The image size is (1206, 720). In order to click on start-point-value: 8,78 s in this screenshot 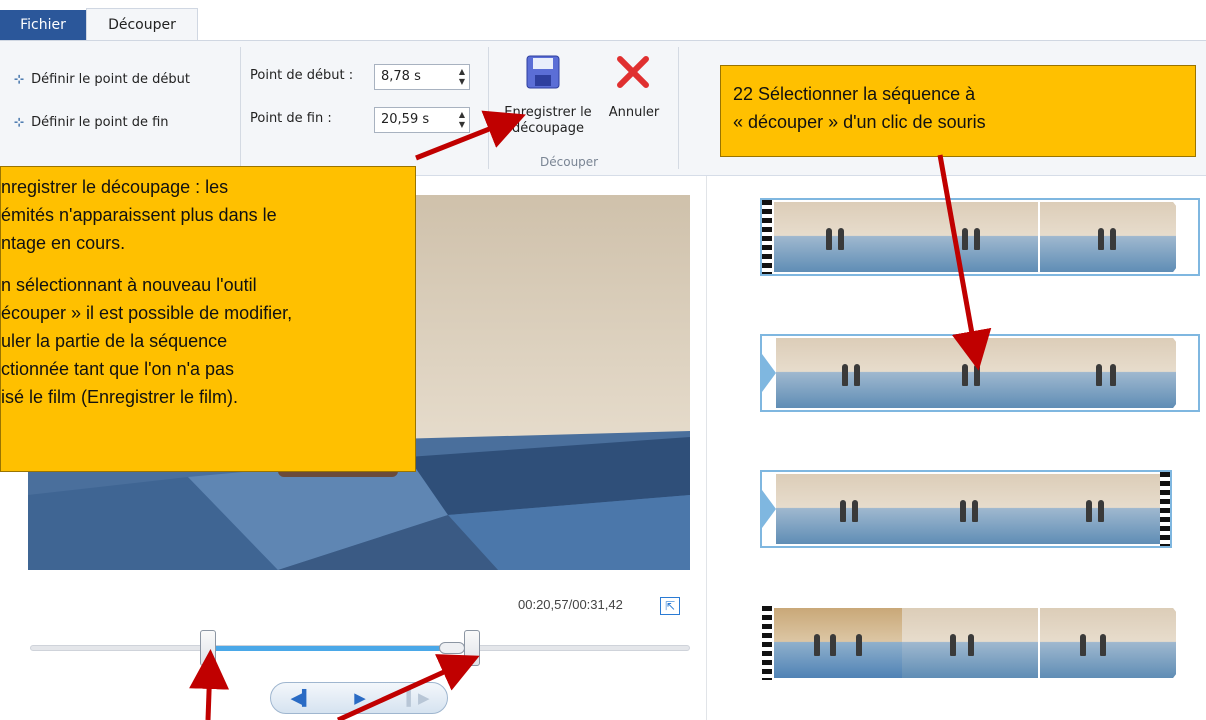, I will do `click(401, 76)`.